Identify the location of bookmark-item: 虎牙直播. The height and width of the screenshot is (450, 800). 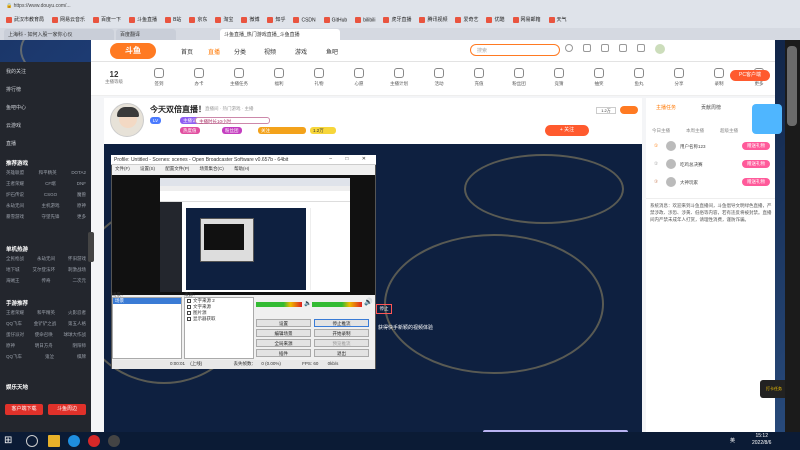
(397, 19).